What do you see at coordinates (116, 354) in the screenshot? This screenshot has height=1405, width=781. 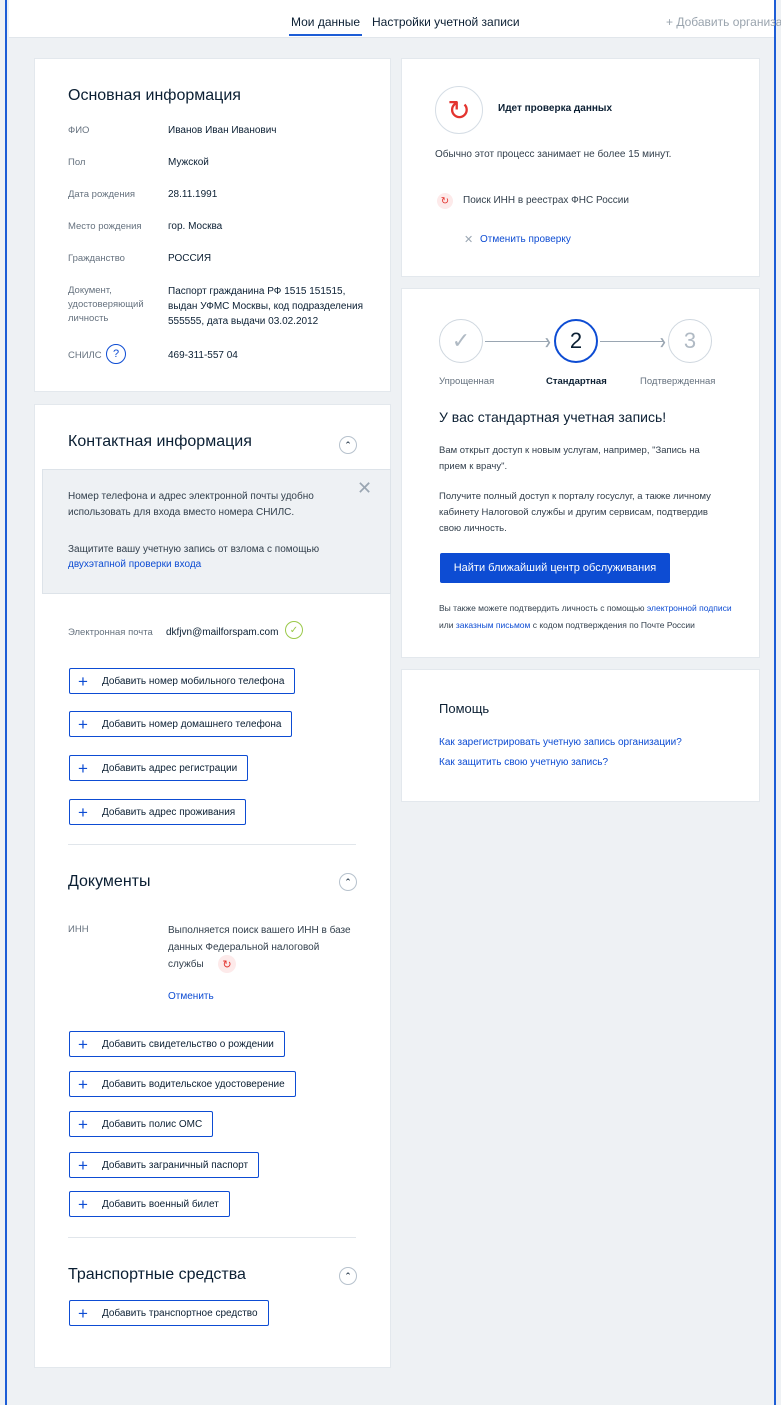 I see `help-icon: ?` at bounding box center [116, 354].